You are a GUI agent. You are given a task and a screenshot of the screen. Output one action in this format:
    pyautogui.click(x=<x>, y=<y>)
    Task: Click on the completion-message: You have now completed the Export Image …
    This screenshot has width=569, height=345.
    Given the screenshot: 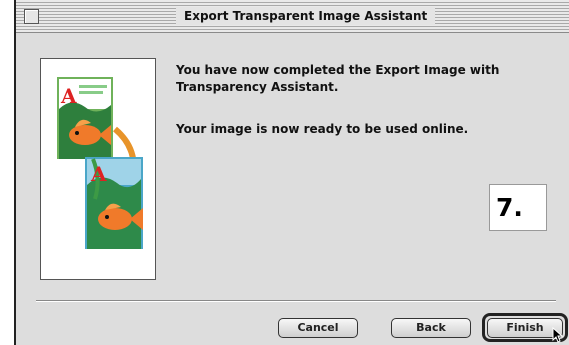 What is the action you would take?
    pyautogui.click(x=338, y=78)
    